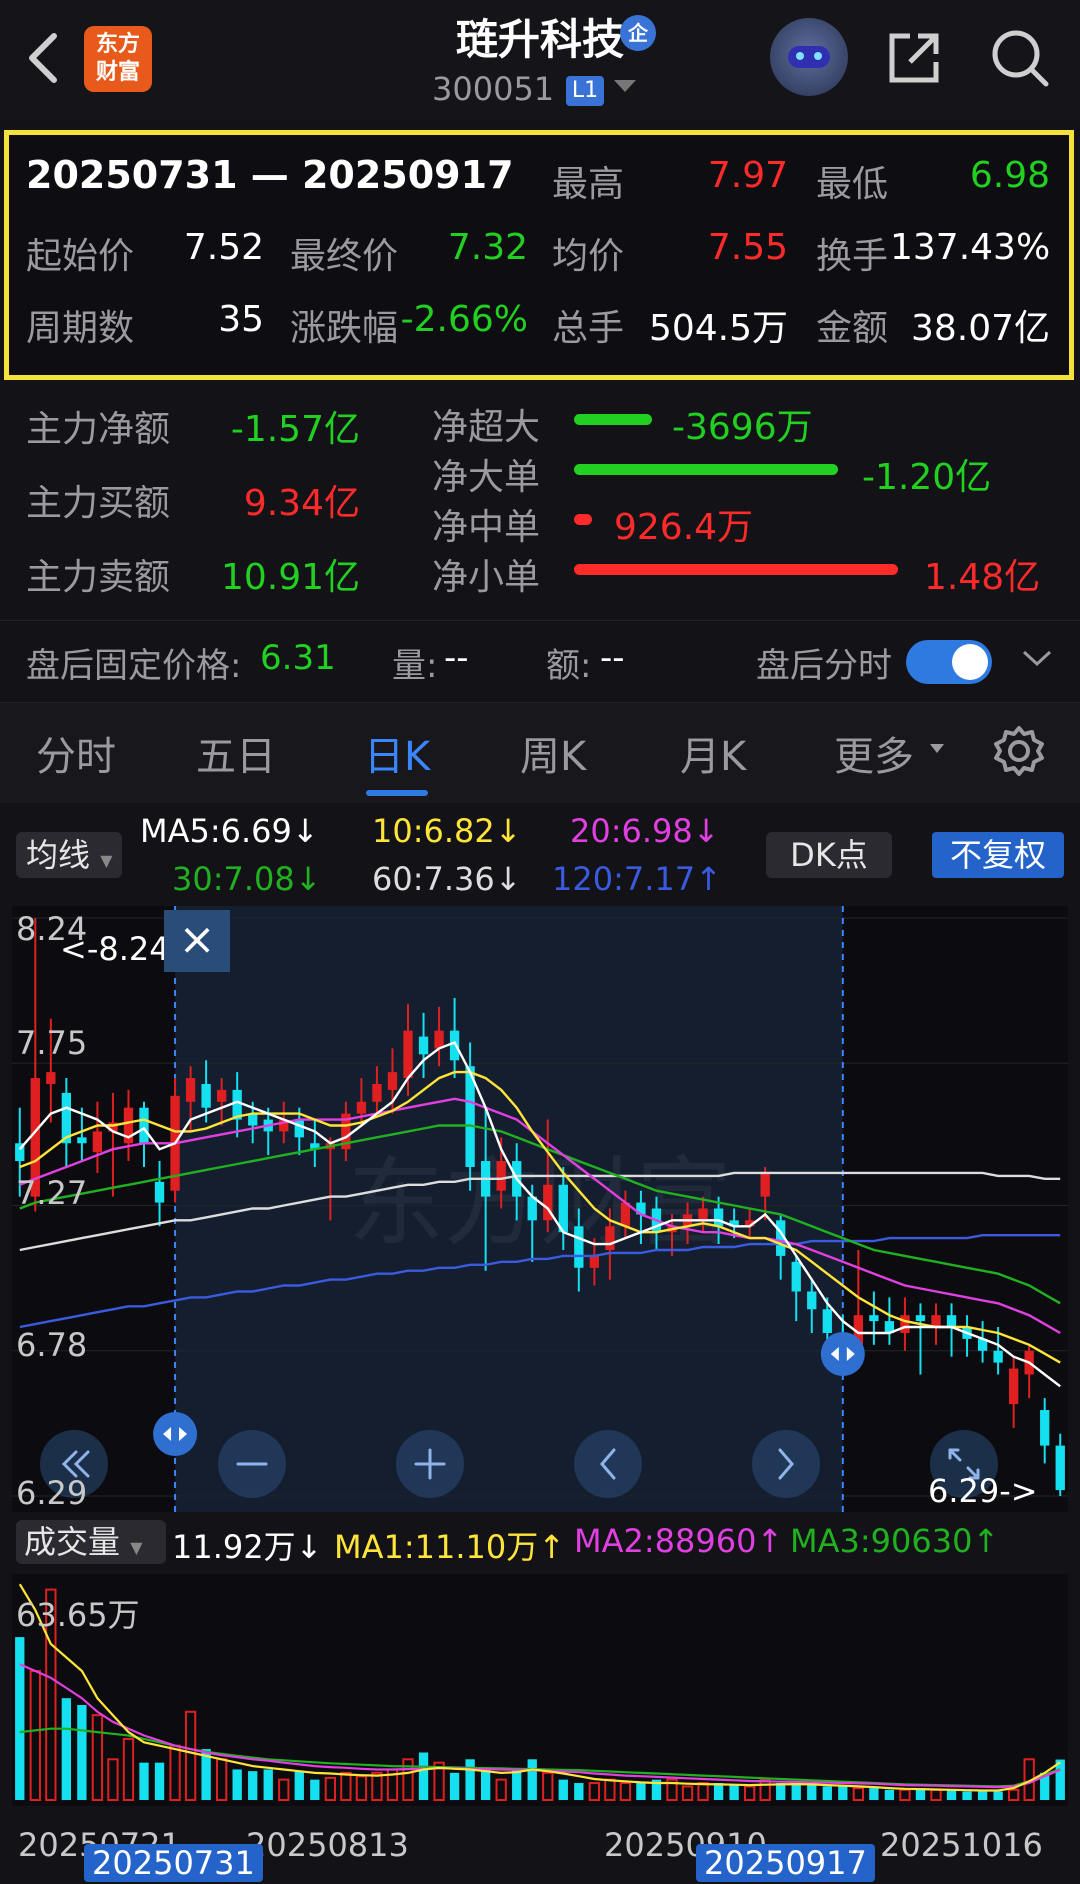  Describe the element at coordinates (91, 1542) in the screenshot. I see `volume-indicator-dropdown: 成交量 ▼` at that location.